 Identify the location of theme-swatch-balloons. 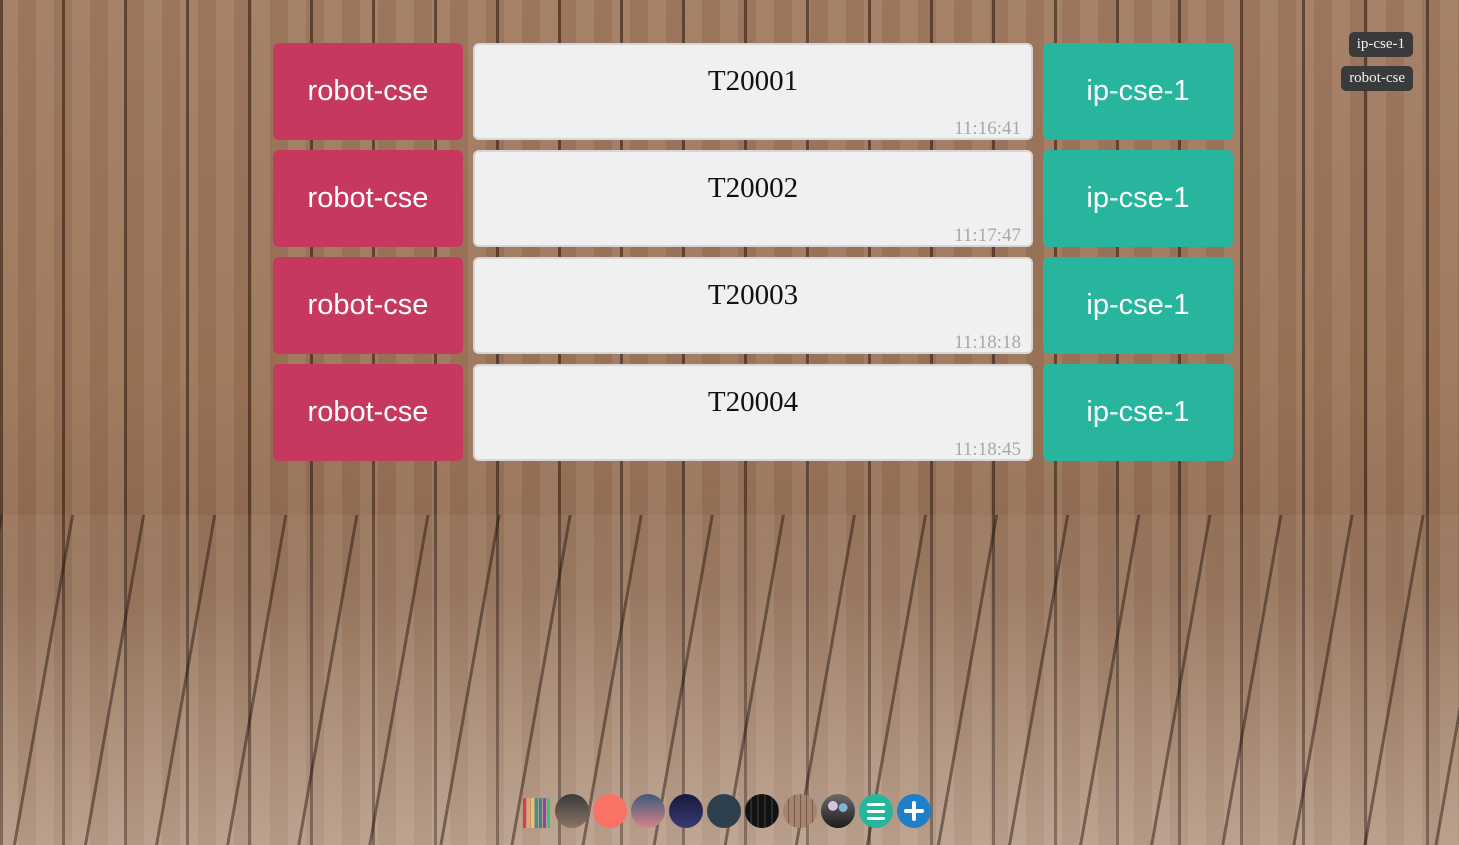
(838, 811).